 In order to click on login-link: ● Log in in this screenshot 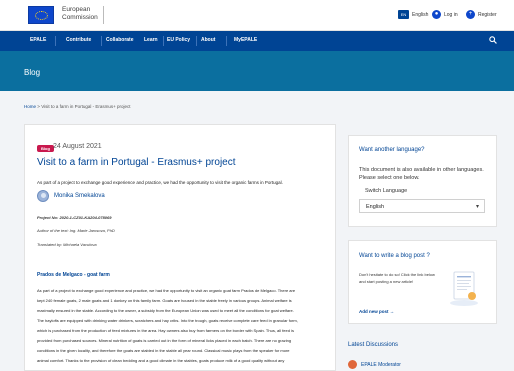, I will do `click(445, 14)`.